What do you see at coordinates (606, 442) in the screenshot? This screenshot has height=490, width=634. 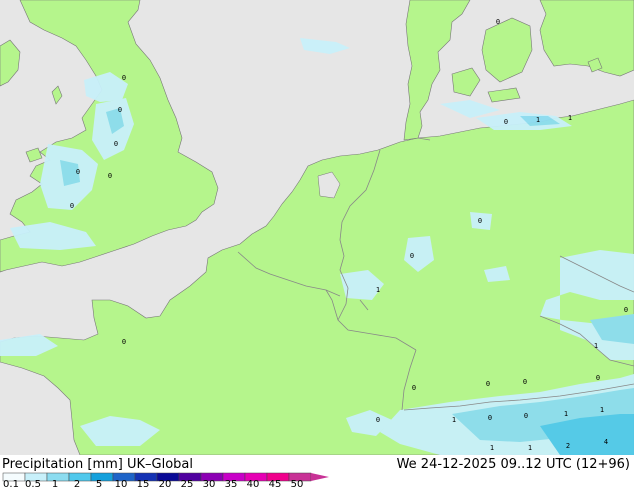 I see `map-point-value: 4` at bounding box center [606, 442].